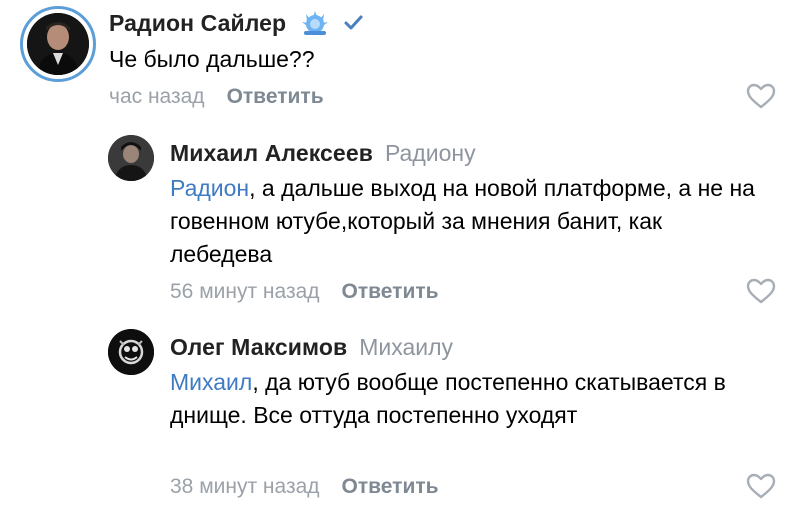 The width and height of the screenshot is (800, 512). What do you see at coordinates (430, 153) in the screenshot?
I see `reply-to-label: Радиону` at bounding box center [430, 153].